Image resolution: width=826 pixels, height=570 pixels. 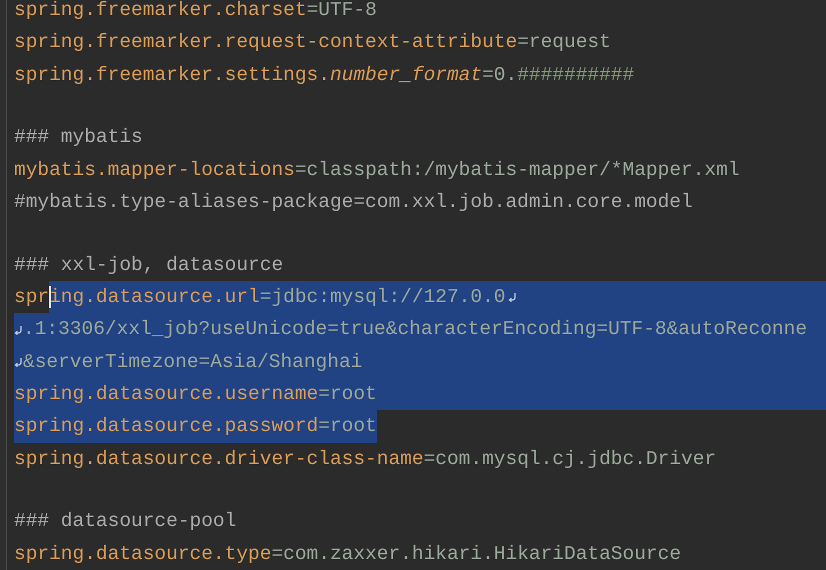 I want to click on code-text: #mybatis.type-aliases-package=com.xxl.job.admin.core.model, so click(x=353, y=202).